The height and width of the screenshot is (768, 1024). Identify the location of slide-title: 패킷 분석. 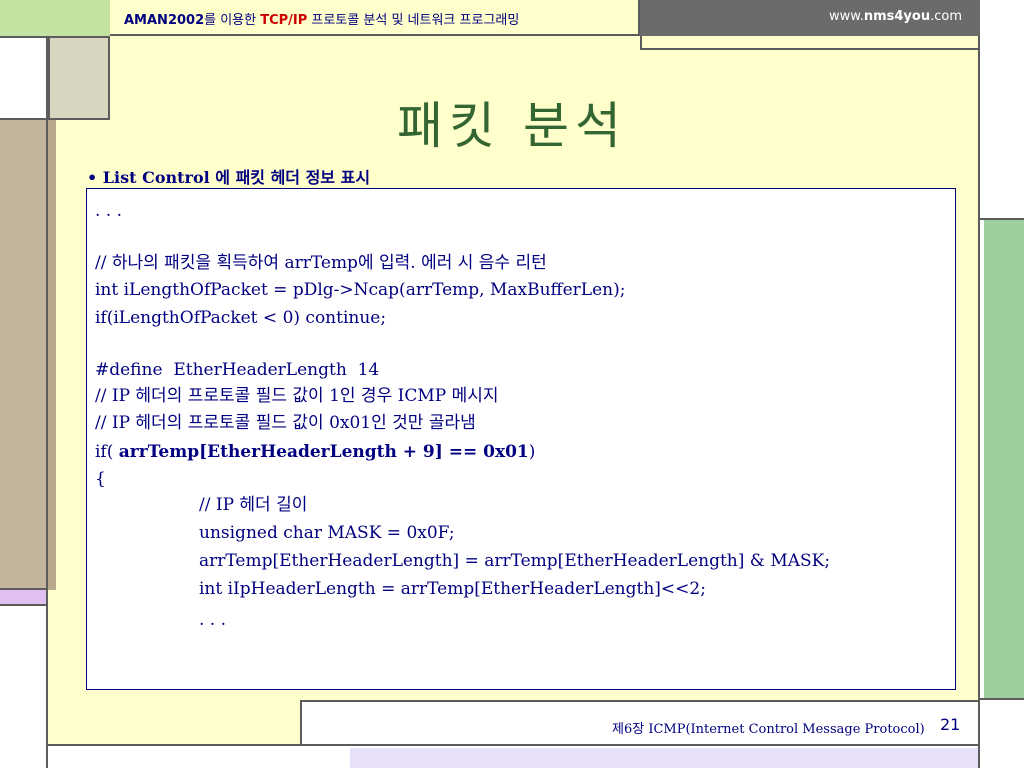
(512, 126).